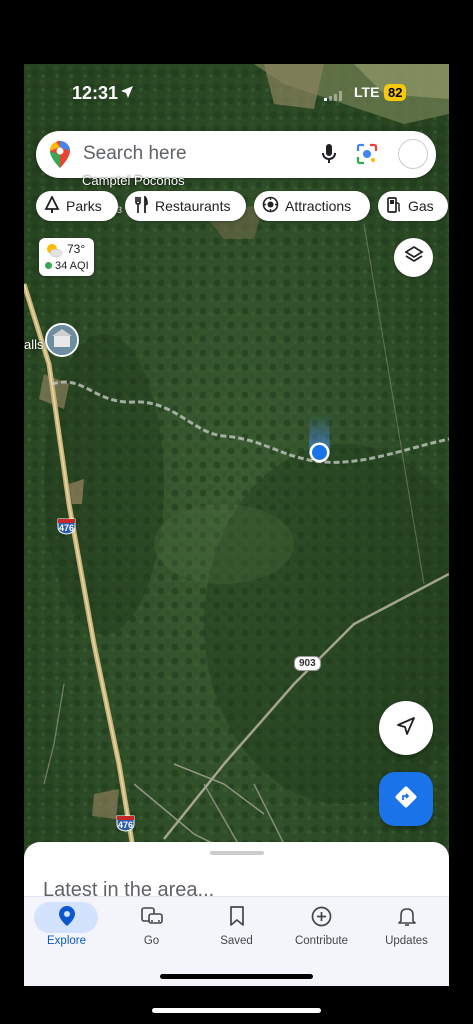 This screenshot has width=473, height=1024. I want to click on nav-label: Saved, so click(236, 941).